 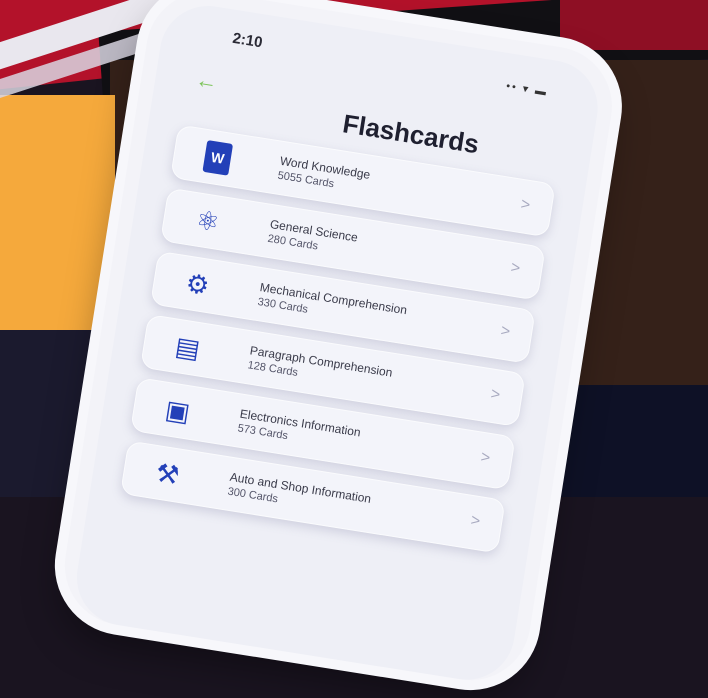 What do you see at coordinates (178, 410) in the screenshot?
I see `chip-icon: ▣` at bounding box center [178, 410].